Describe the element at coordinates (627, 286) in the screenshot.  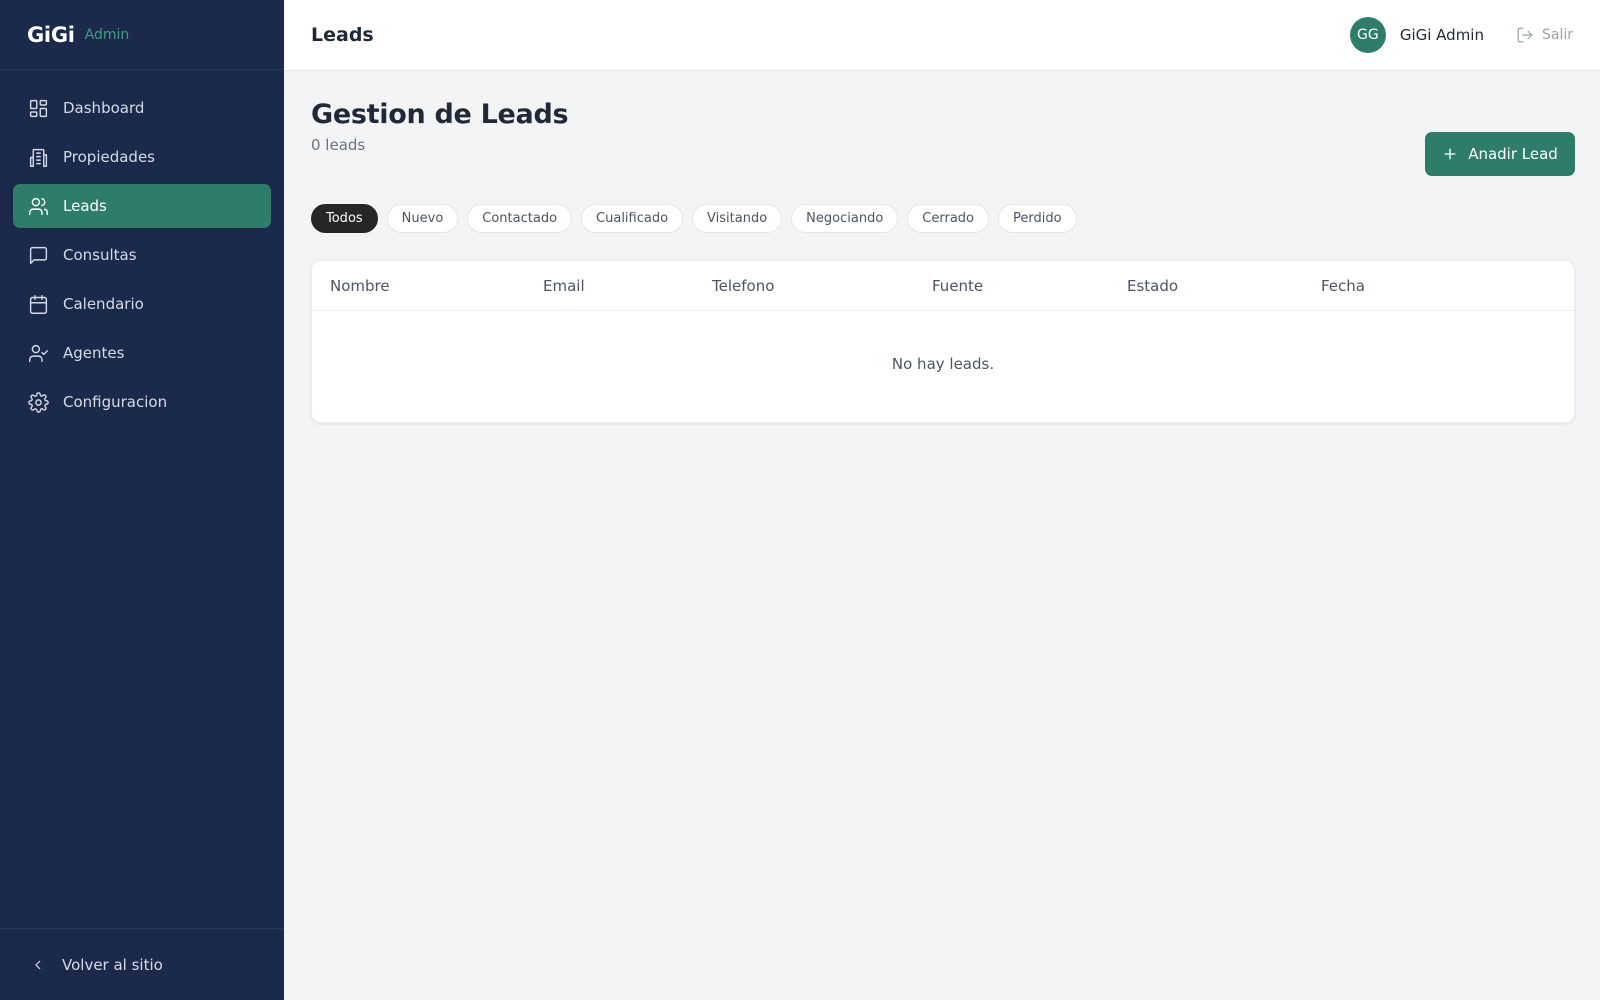
I see `column-header-email: Email` at that location.